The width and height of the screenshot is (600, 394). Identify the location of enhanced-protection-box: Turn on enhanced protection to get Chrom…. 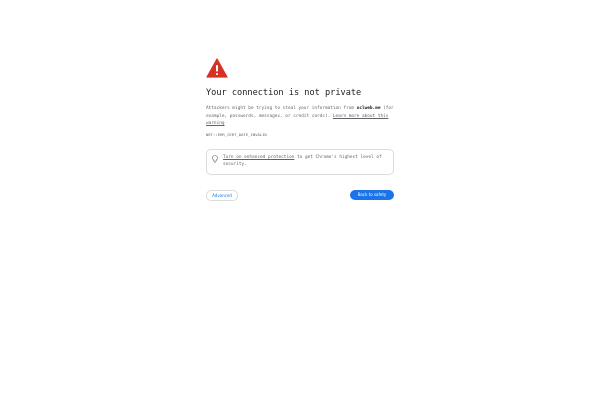
(300, 161).